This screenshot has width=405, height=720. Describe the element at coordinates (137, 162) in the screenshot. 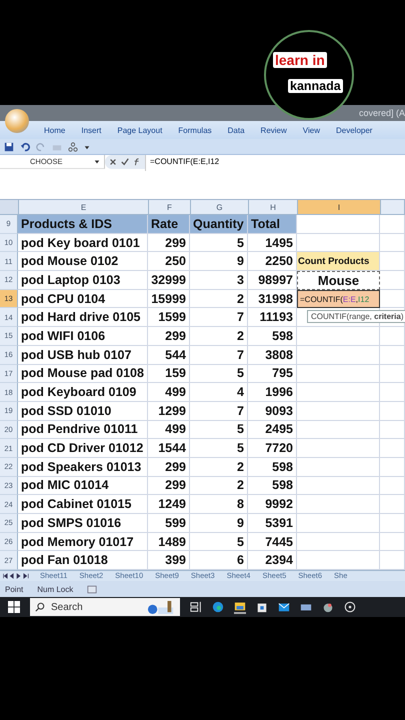

I see `function-icon` at that location.